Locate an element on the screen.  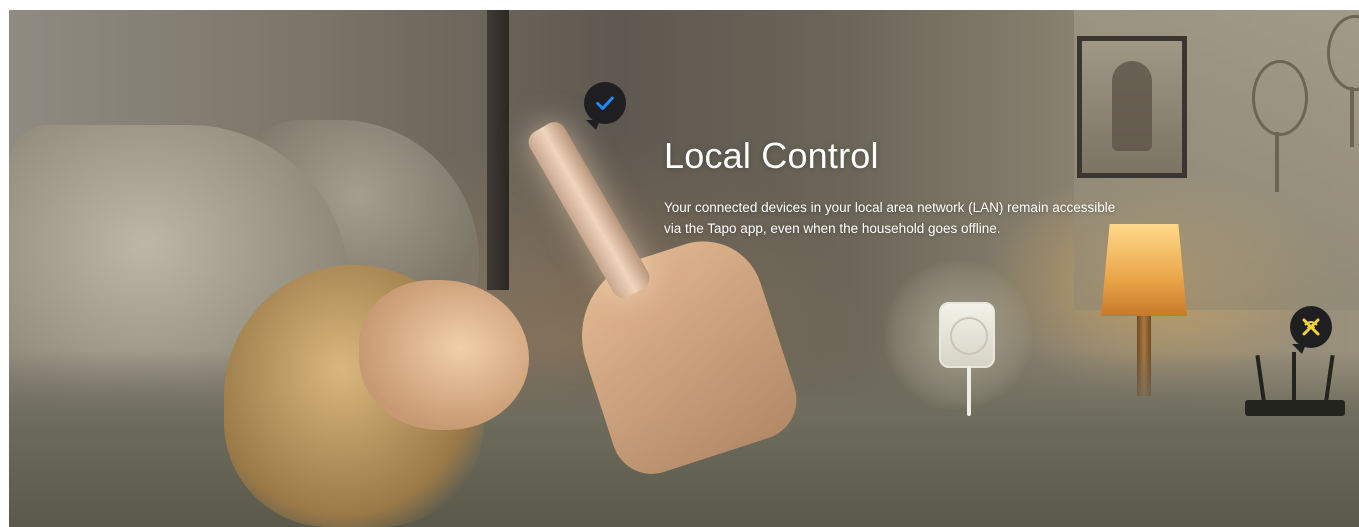
offline-status-badge is located at coordinates (1311, 330).